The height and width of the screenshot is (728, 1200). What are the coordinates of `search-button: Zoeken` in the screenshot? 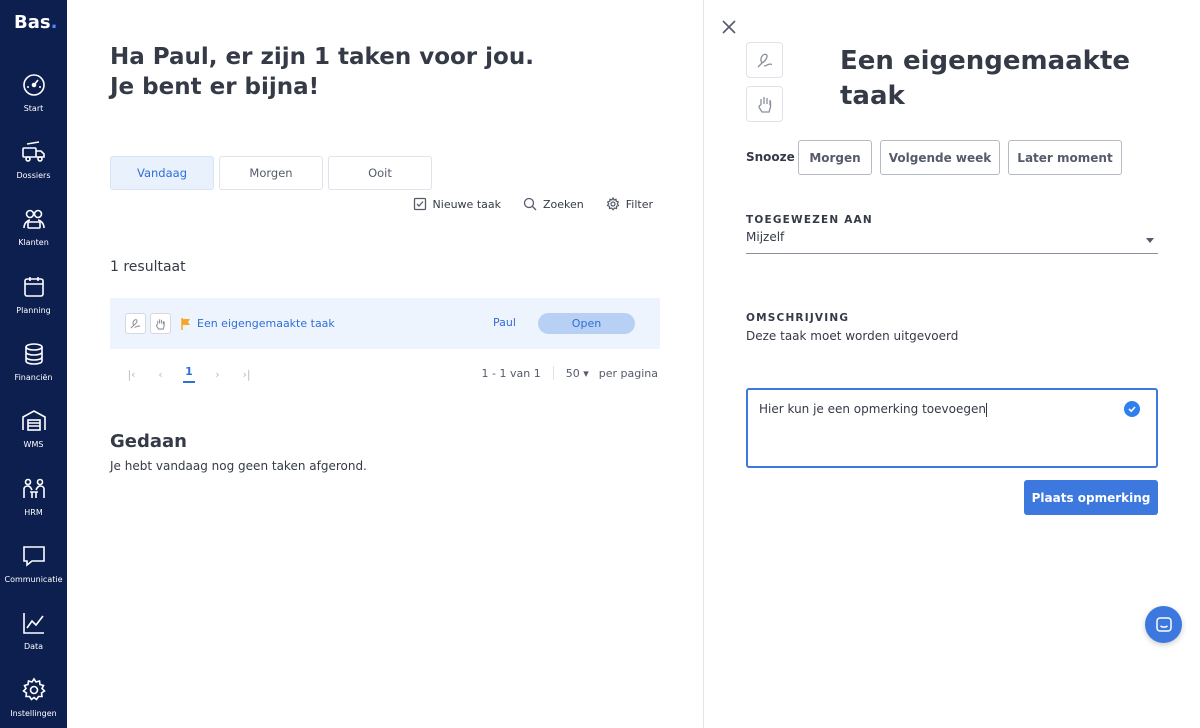 It's located at (553, 204).